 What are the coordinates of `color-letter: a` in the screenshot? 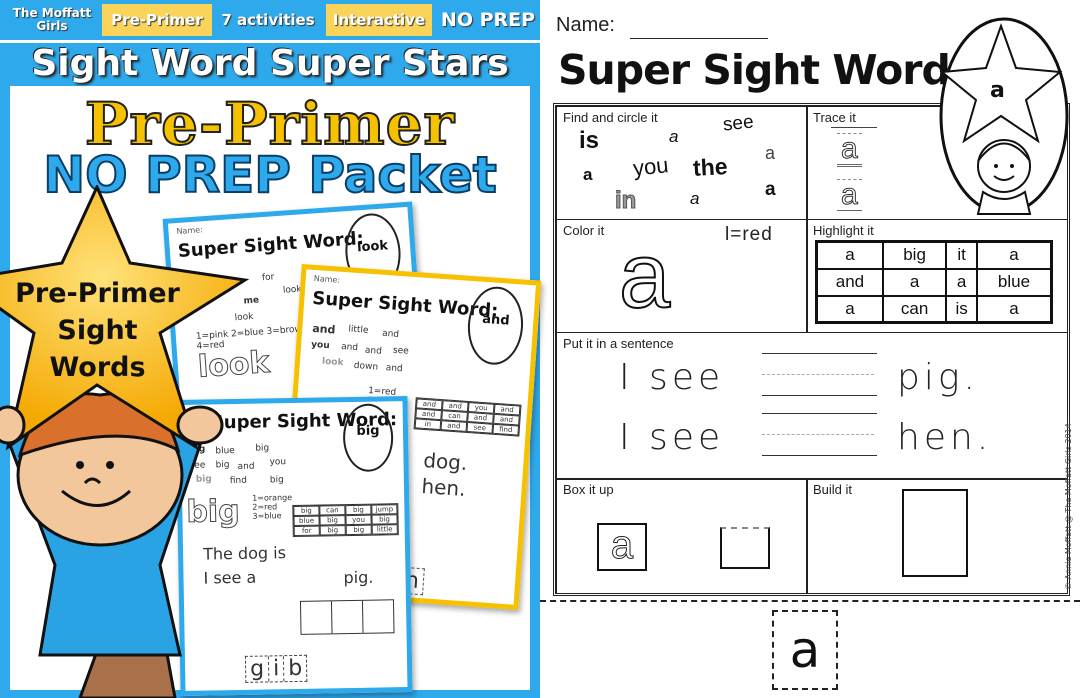 It's located at (644, 276).